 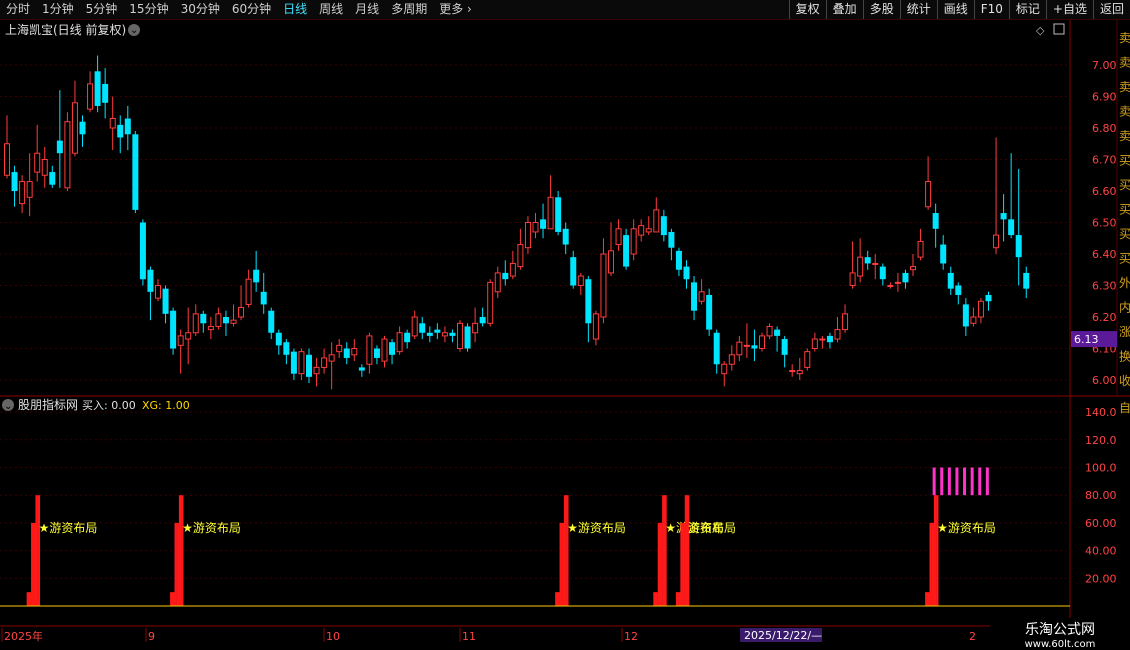 I want to click on period-tab-6: 日线, so click(x=295, y=9).